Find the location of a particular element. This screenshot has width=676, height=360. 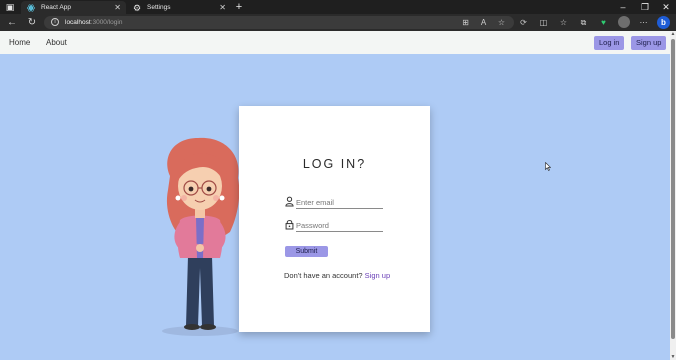

email-field is located at coordinates (335, 203).